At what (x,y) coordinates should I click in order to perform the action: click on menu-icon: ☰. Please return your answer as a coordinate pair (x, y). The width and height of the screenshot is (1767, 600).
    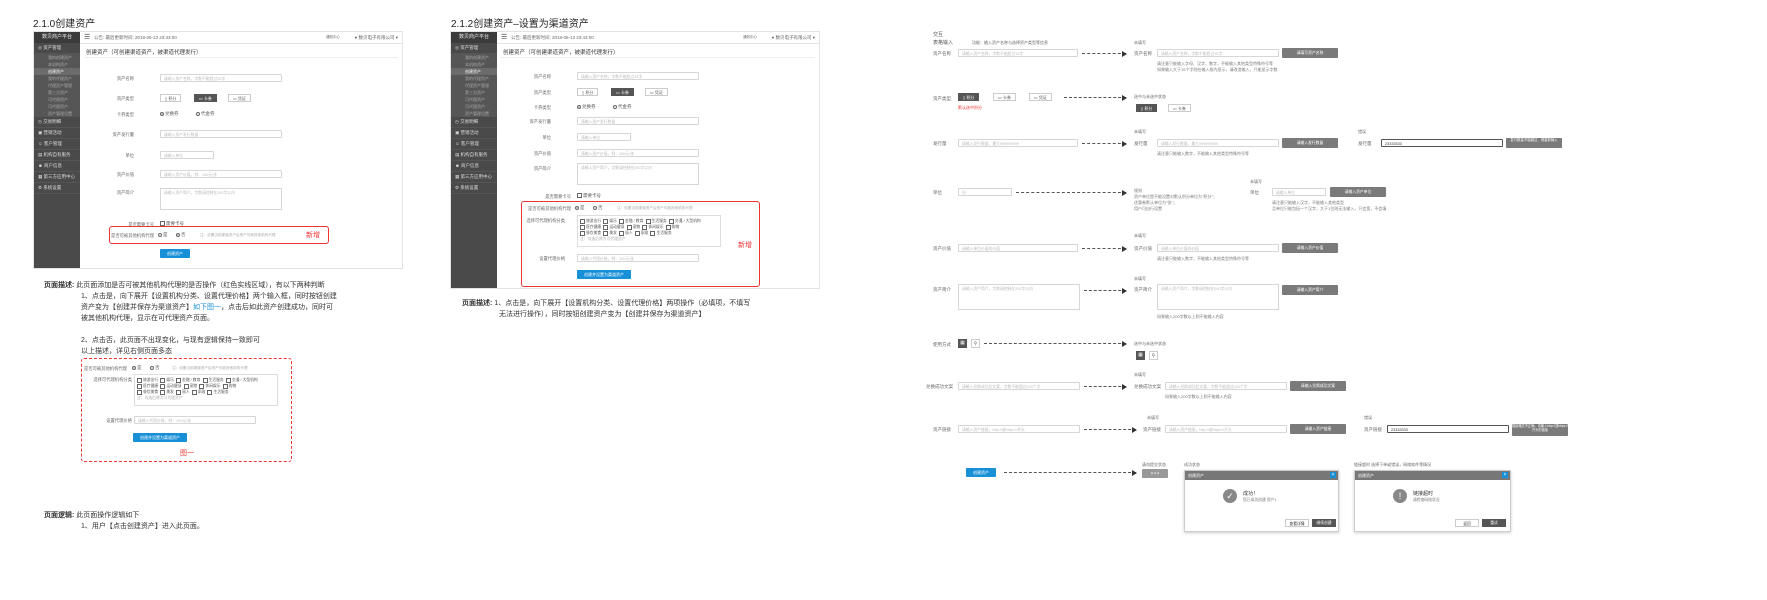
    Looking at the image, I should click on (87, 37).